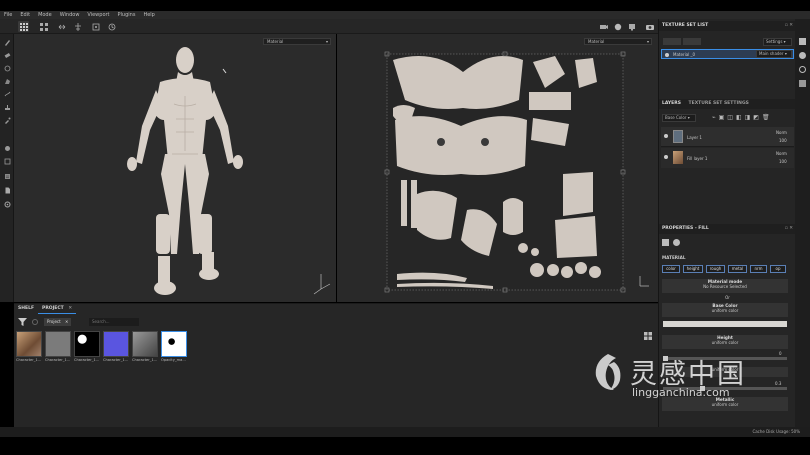 This screenshot has width=810, height=455. Describe the element at coordinates (727, 54) in the screenshot. I see `texture-set-item: Material _0 Main shader ▾` at that location.